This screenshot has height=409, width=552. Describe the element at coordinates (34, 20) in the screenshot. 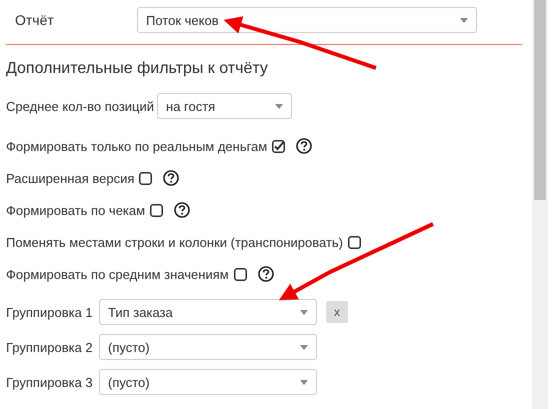

I see `report-label: Отчёт` at that location.